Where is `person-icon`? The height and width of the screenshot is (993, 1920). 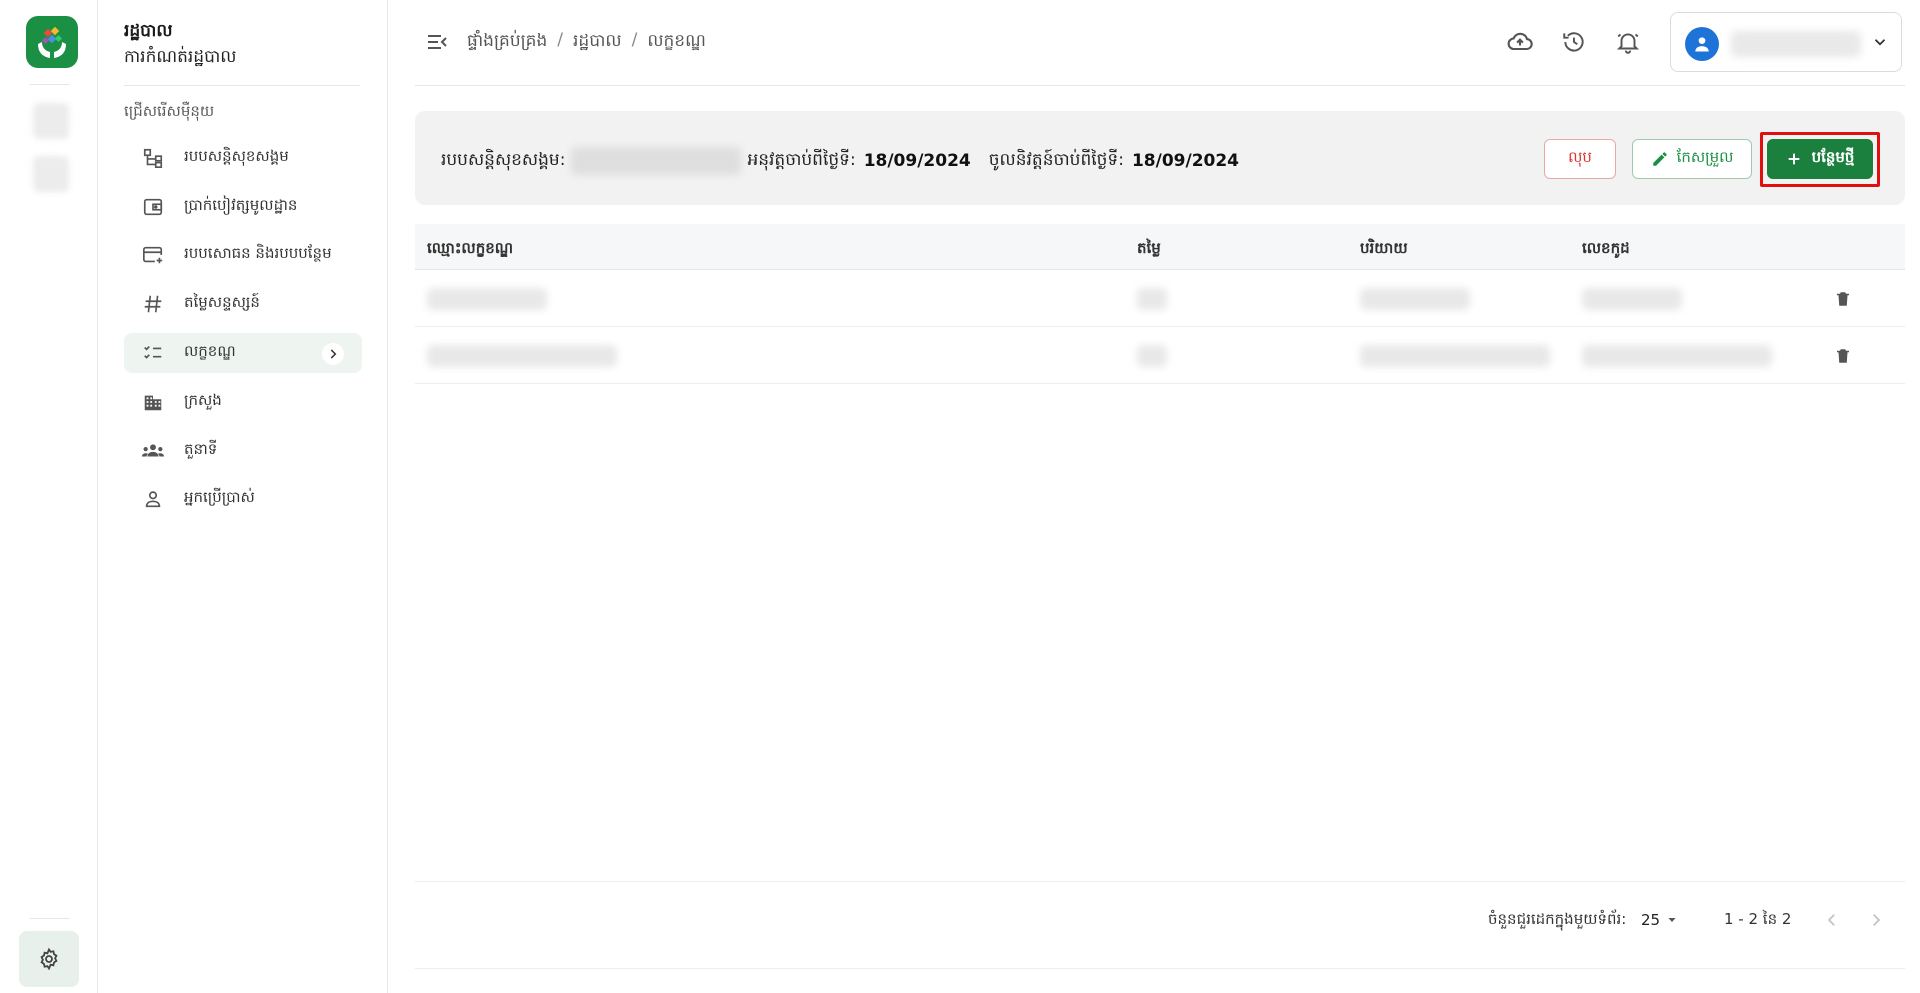 person-icon is located at coordinates (153, 499).